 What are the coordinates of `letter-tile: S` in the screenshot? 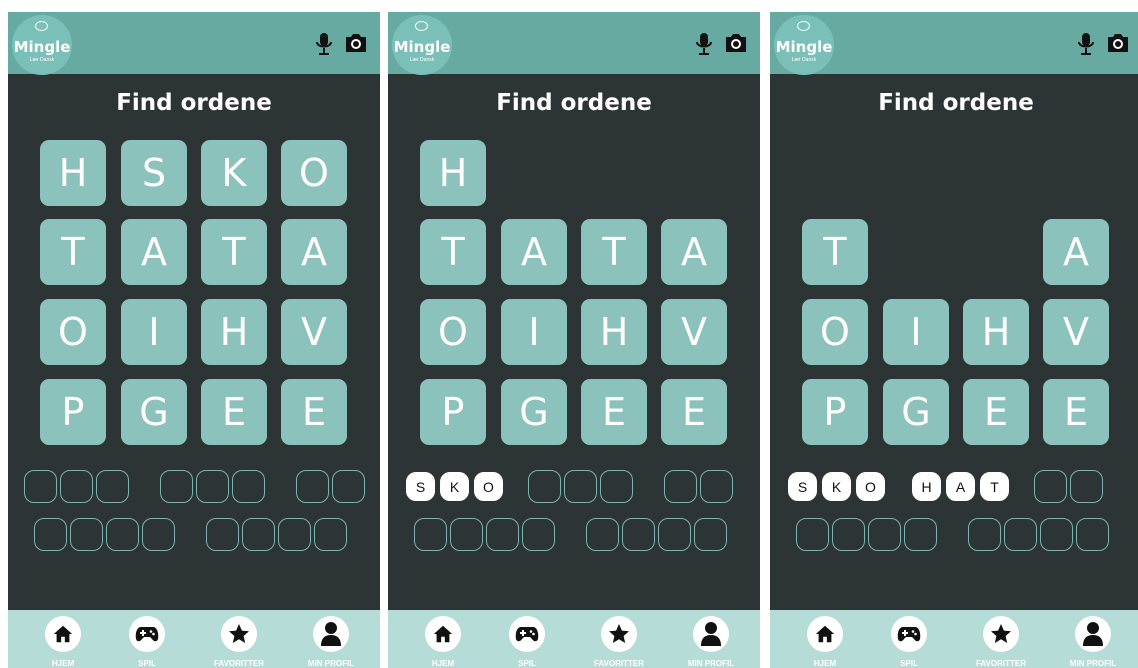 It's located at (154, 173).